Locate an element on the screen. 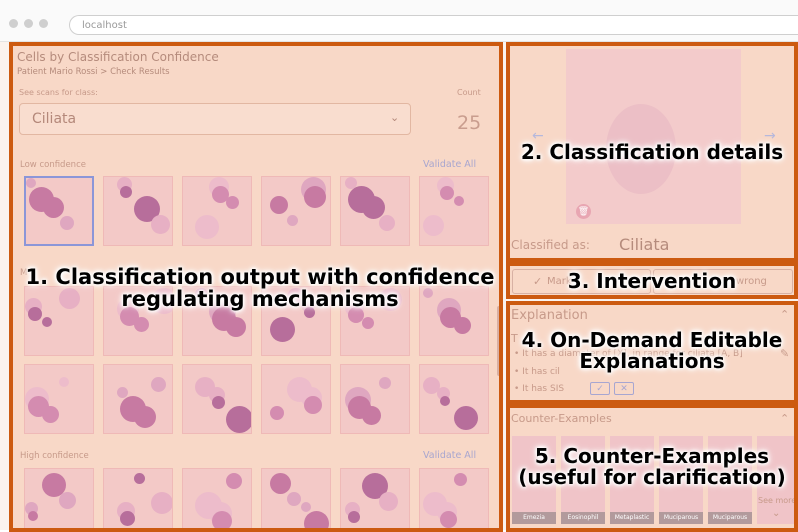  breadcrumb: Patient Mario Rossi > Check Results is located at coordinates (93, 72).